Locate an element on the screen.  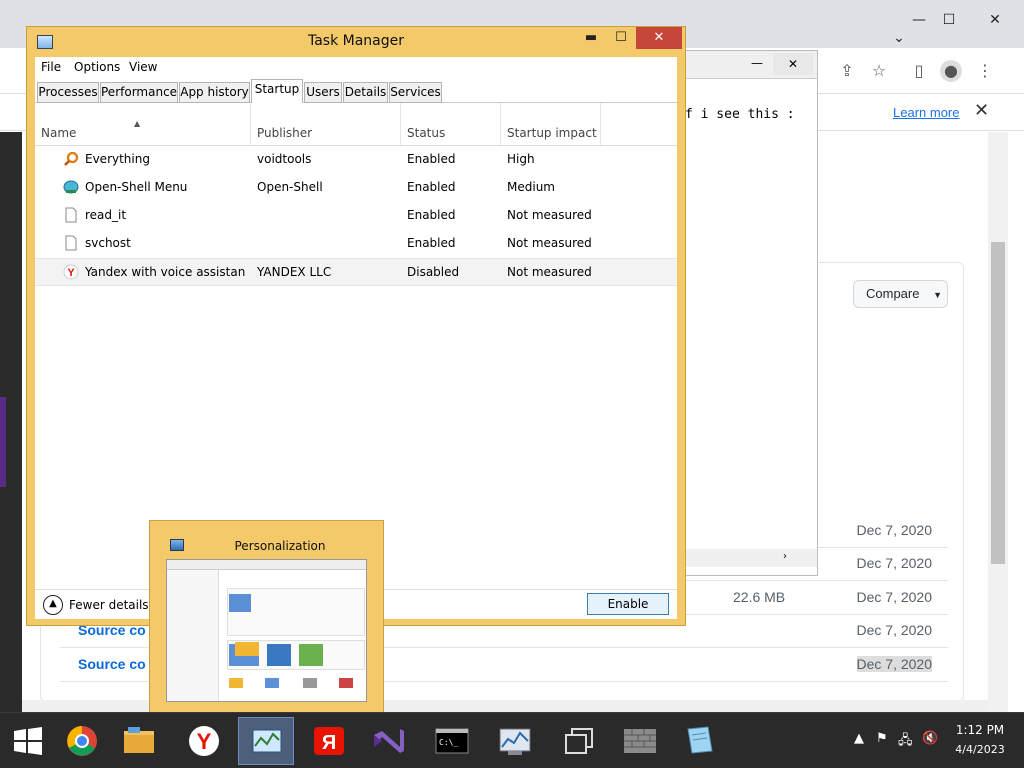
menu-options: Options is located at coordinates (97, 67).